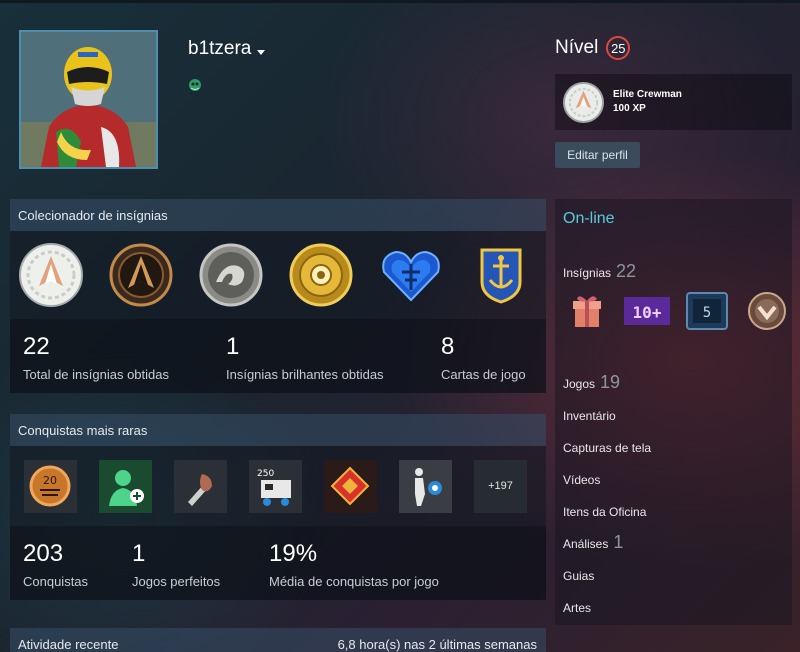  I want to click on edit-profile-button: Editar perfil, so click(597, 155).